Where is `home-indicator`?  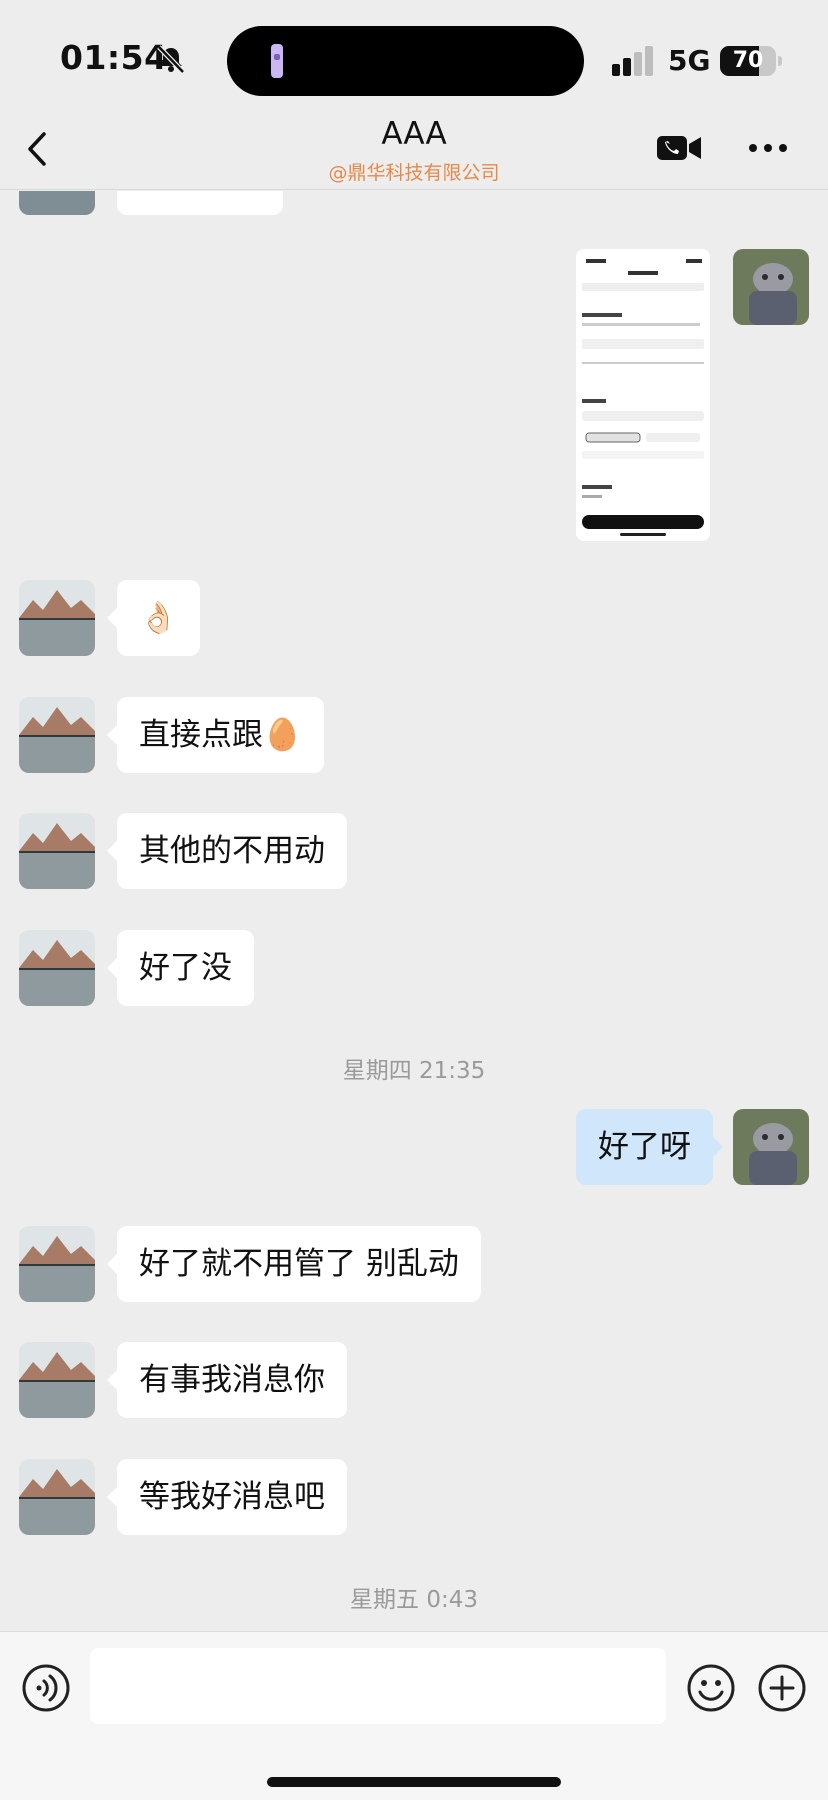
home-indicator is located at coordinates (414, 1782).